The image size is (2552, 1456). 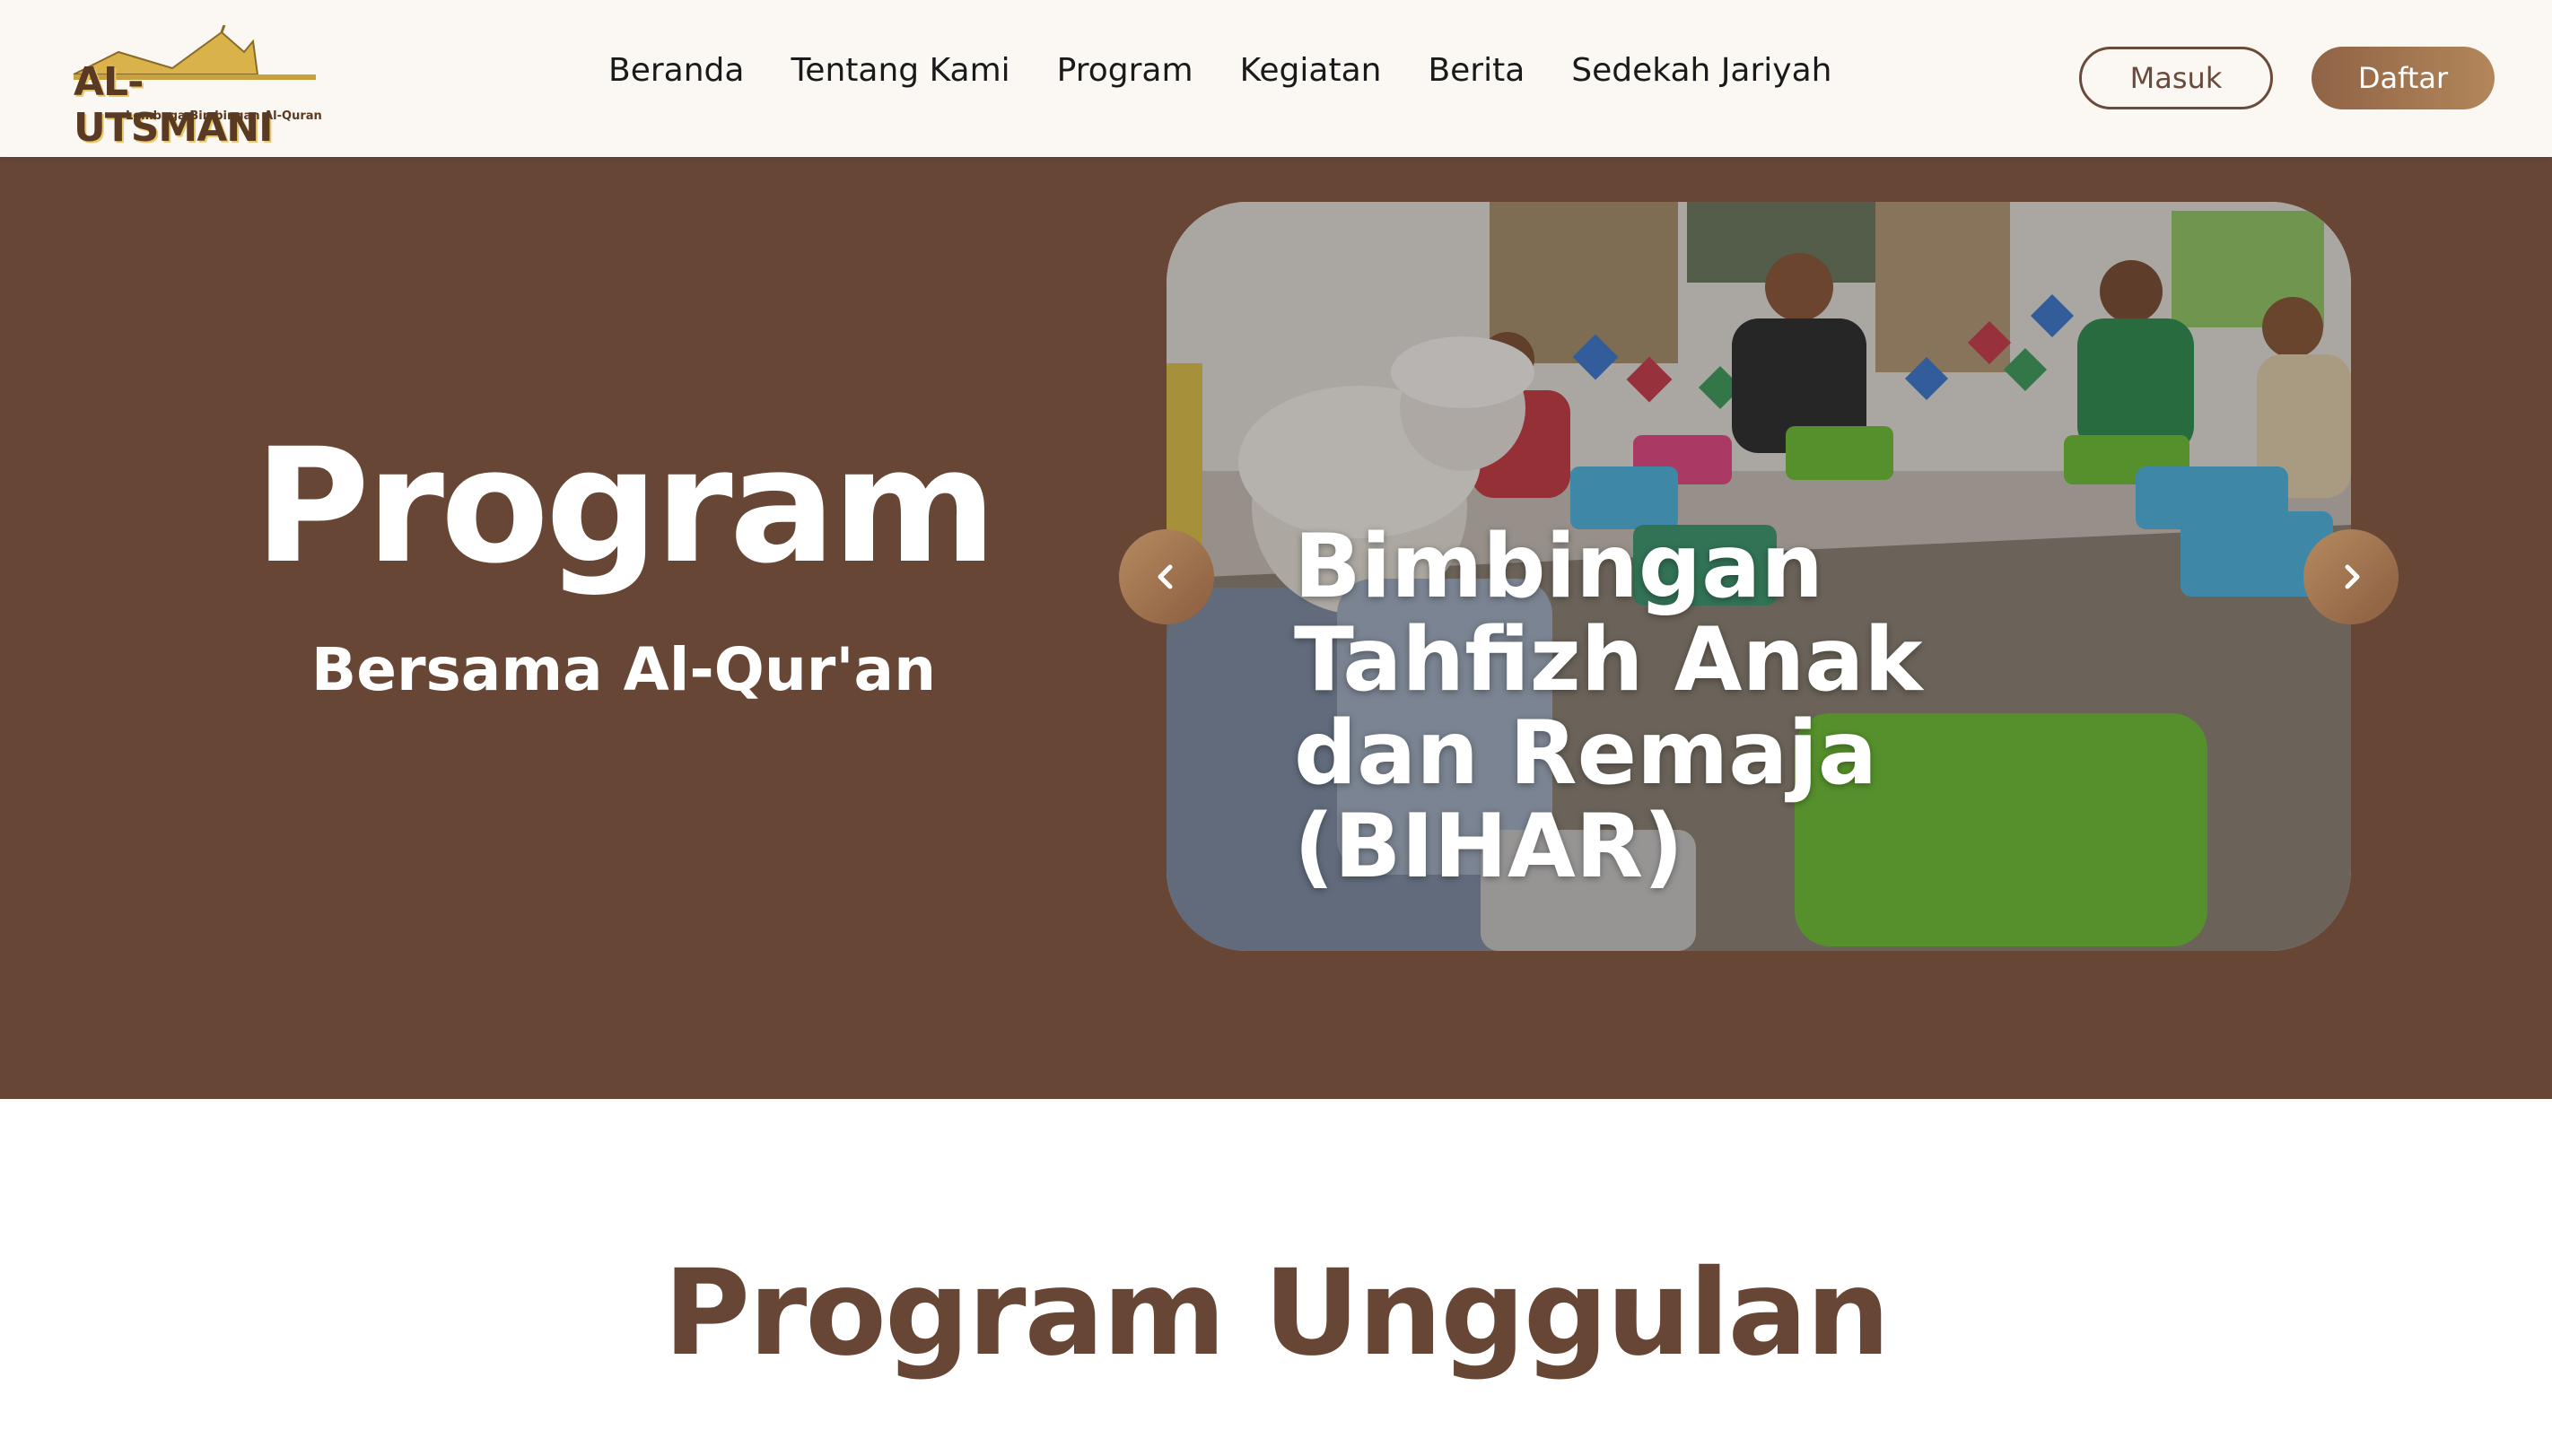 I want to click on nav-item-sedekah-jariyah: Sedekah Jariyah, so click(x=1701, y=70).